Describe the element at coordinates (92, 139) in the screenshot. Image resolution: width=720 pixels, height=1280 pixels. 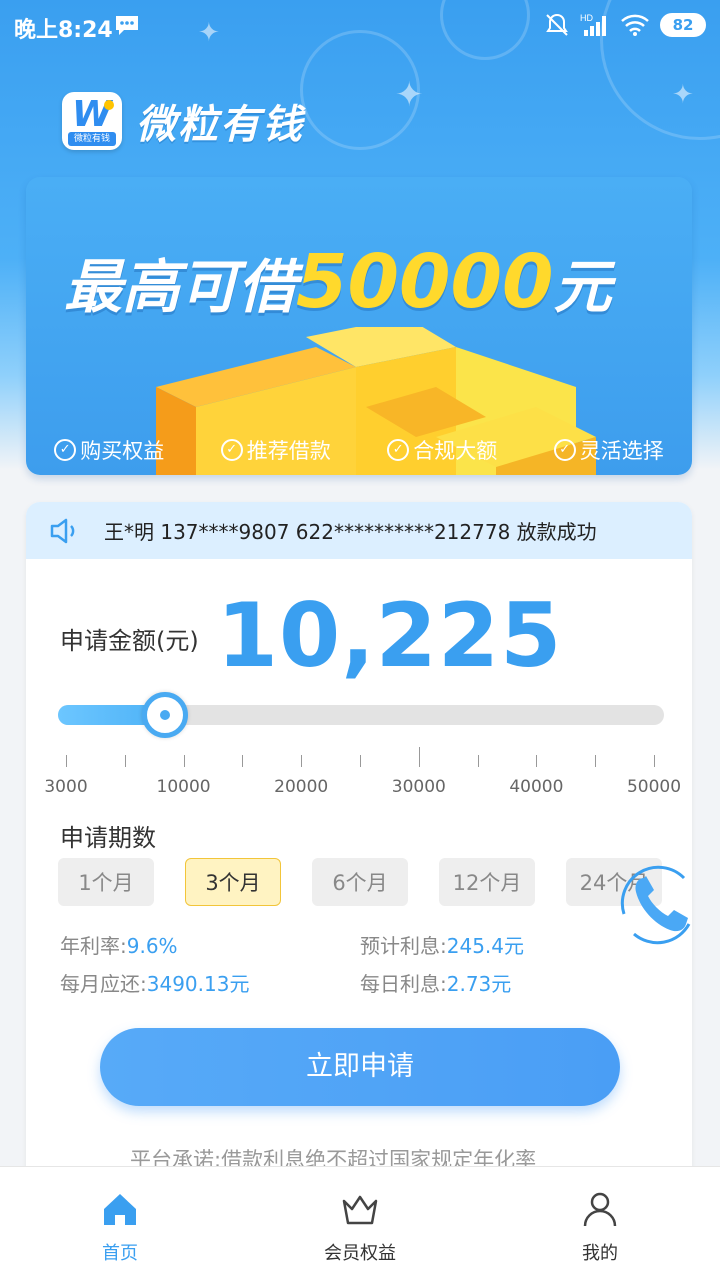
I see `logo-small-text: 微粒有钱` at that location.